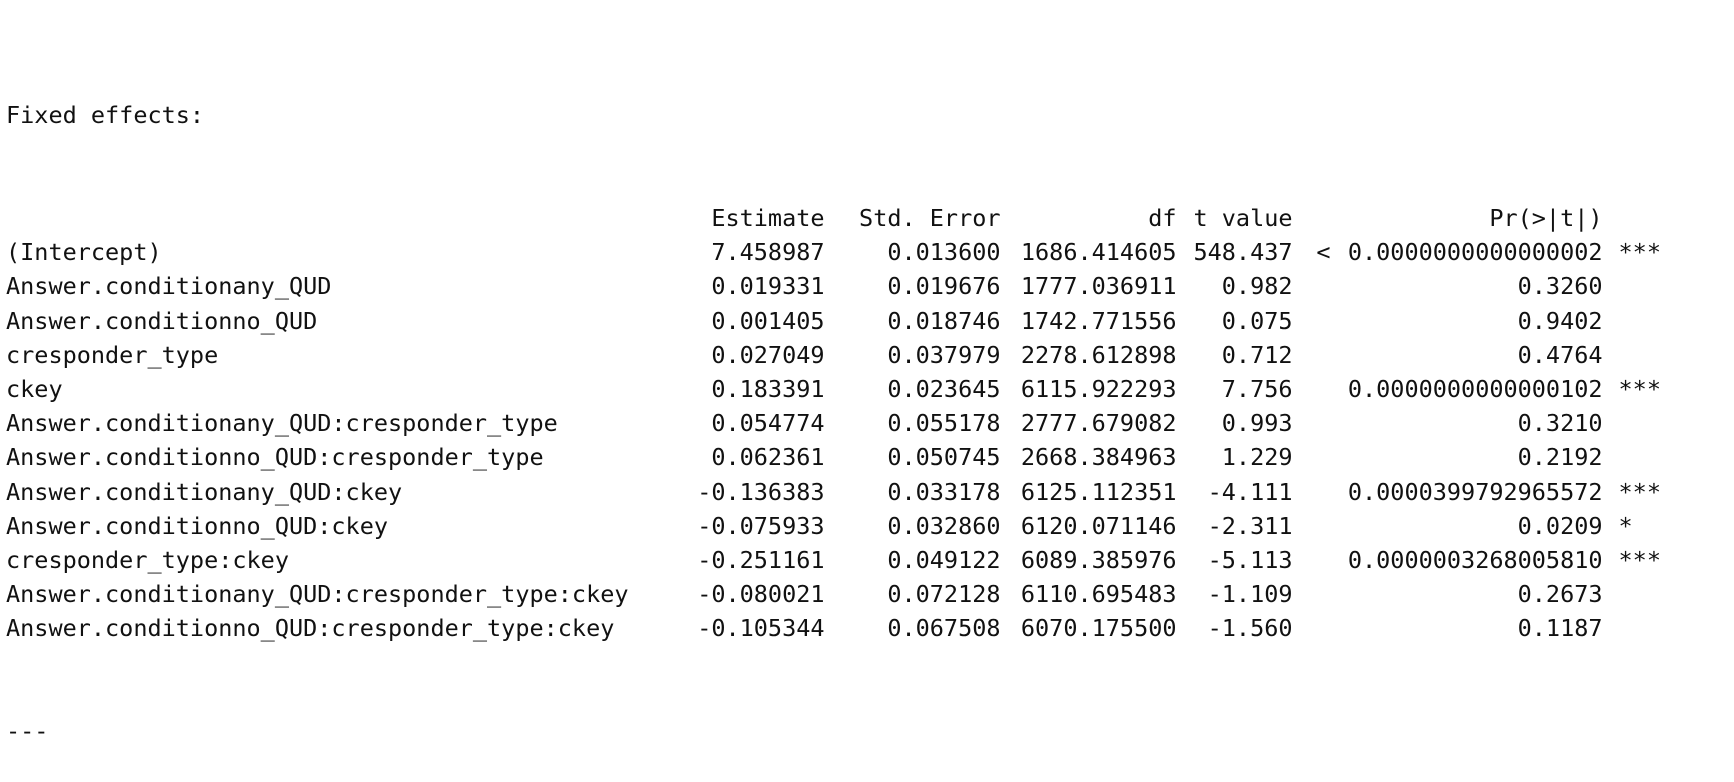  Describe the element at coordinates (1257, 354) in the screenshot. I see `t-value-cell: 0.712` at that location.